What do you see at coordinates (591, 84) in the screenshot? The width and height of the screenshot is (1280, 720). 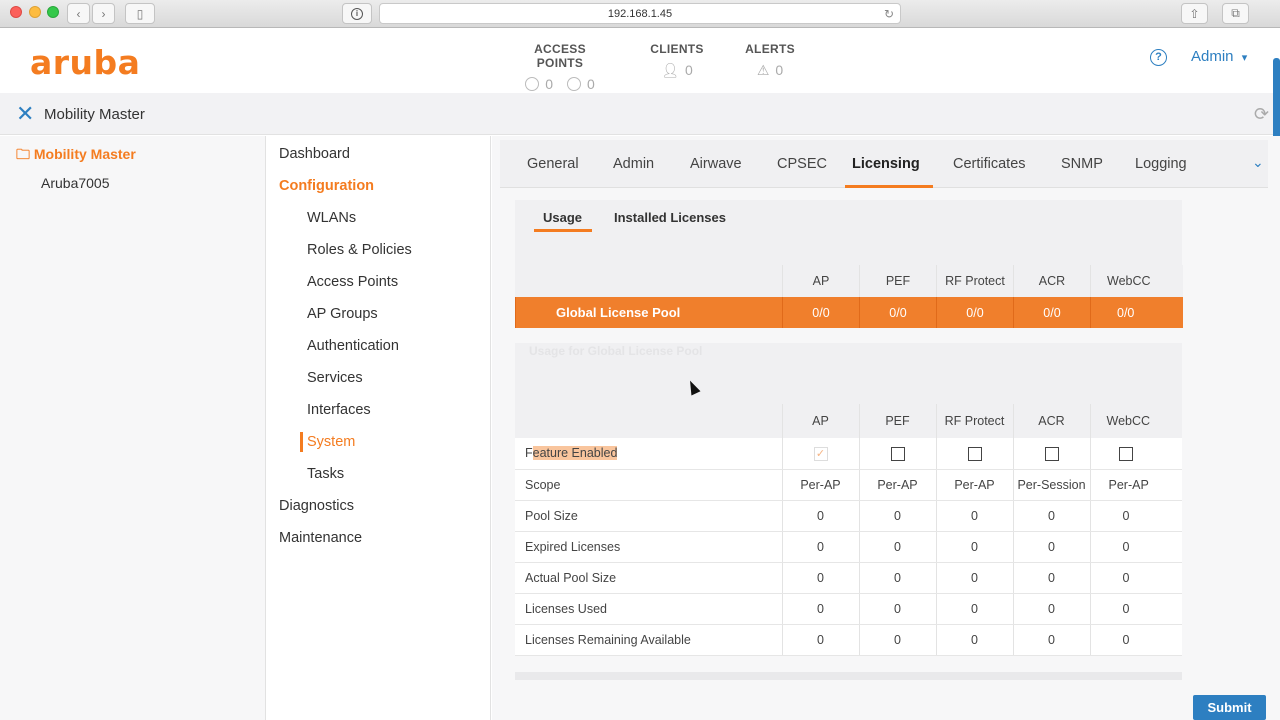 I see `ap-down-count: 0` at bounding box center [591, 84].